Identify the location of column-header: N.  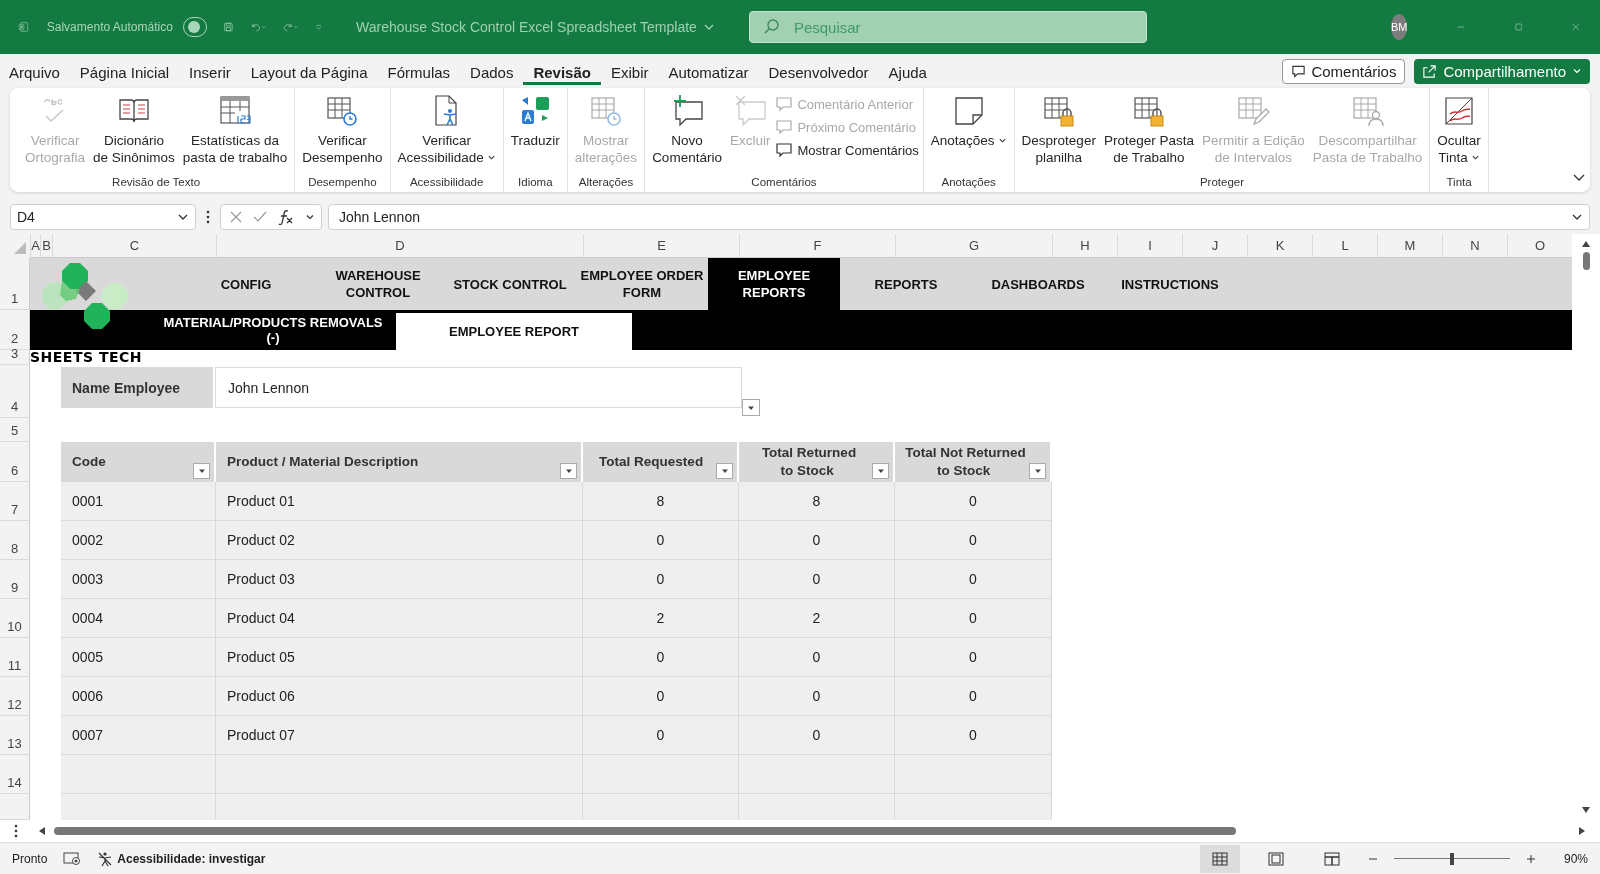
(1474, 246).